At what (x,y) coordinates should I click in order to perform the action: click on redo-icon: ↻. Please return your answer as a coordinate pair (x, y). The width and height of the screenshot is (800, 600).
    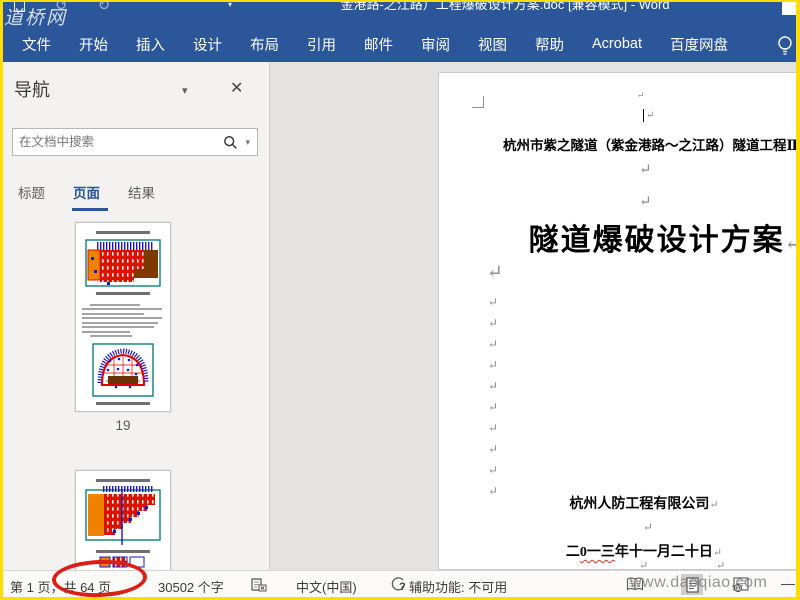
    Looking at the image, I should click on (104, 7).